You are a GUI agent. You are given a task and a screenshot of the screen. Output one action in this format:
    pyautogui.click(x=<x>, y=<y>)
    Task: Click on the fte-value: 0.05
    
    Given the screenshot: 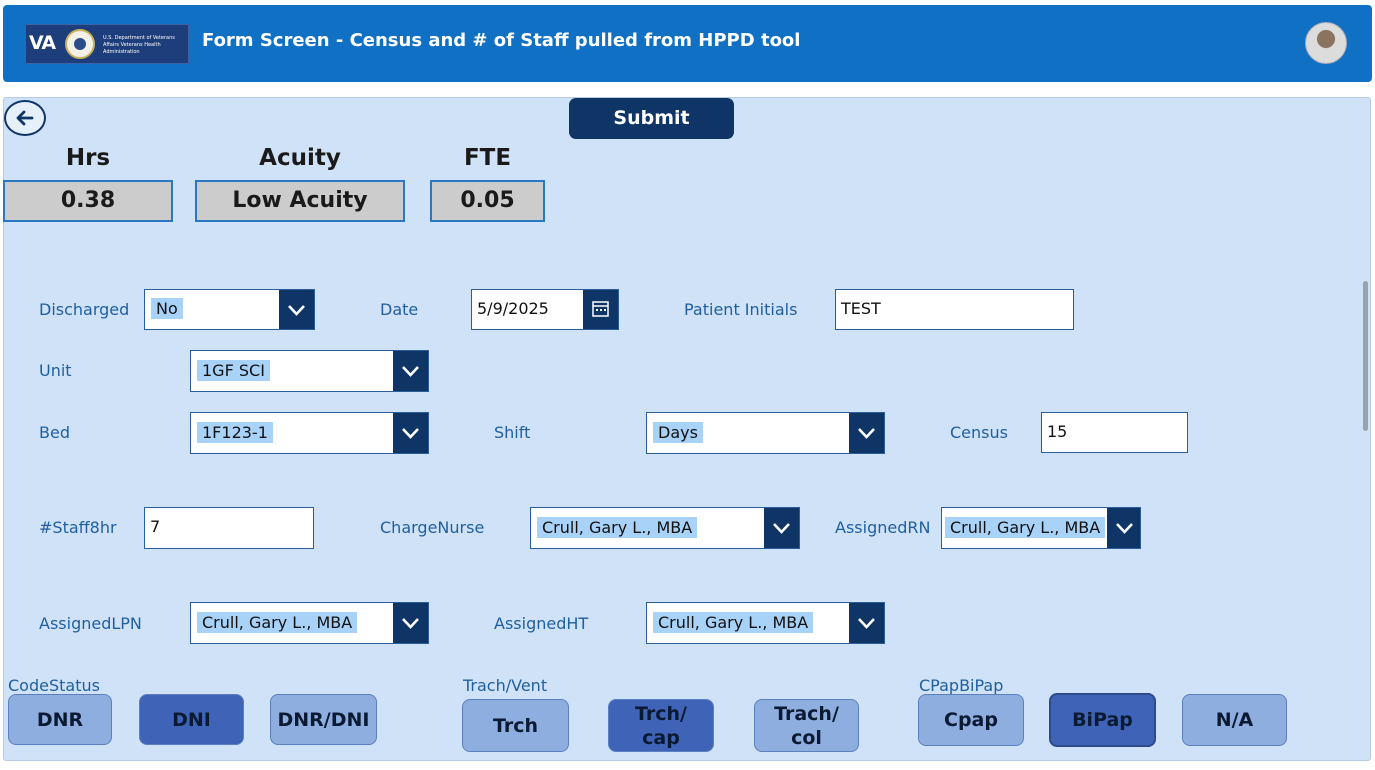 What is the action you would take?
    pyautogui.click(x=487, y=201)
    